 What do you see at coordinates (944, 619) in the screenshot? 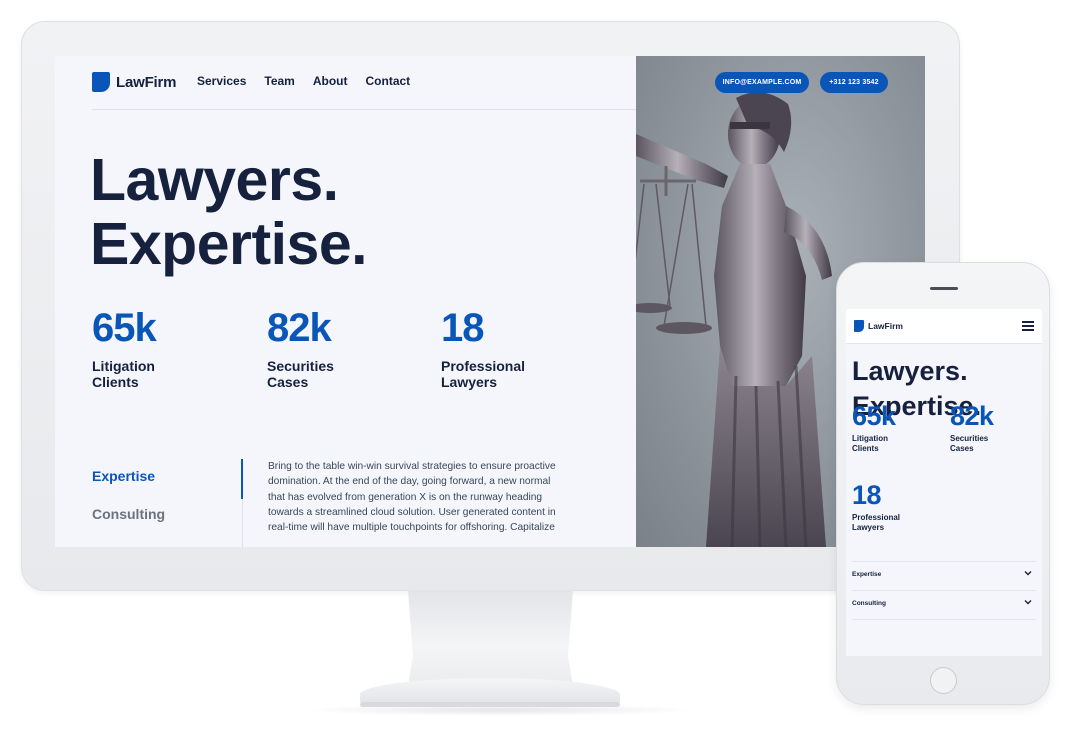
I see `accordion-bottom-rule` at bounding box center [944, 619].